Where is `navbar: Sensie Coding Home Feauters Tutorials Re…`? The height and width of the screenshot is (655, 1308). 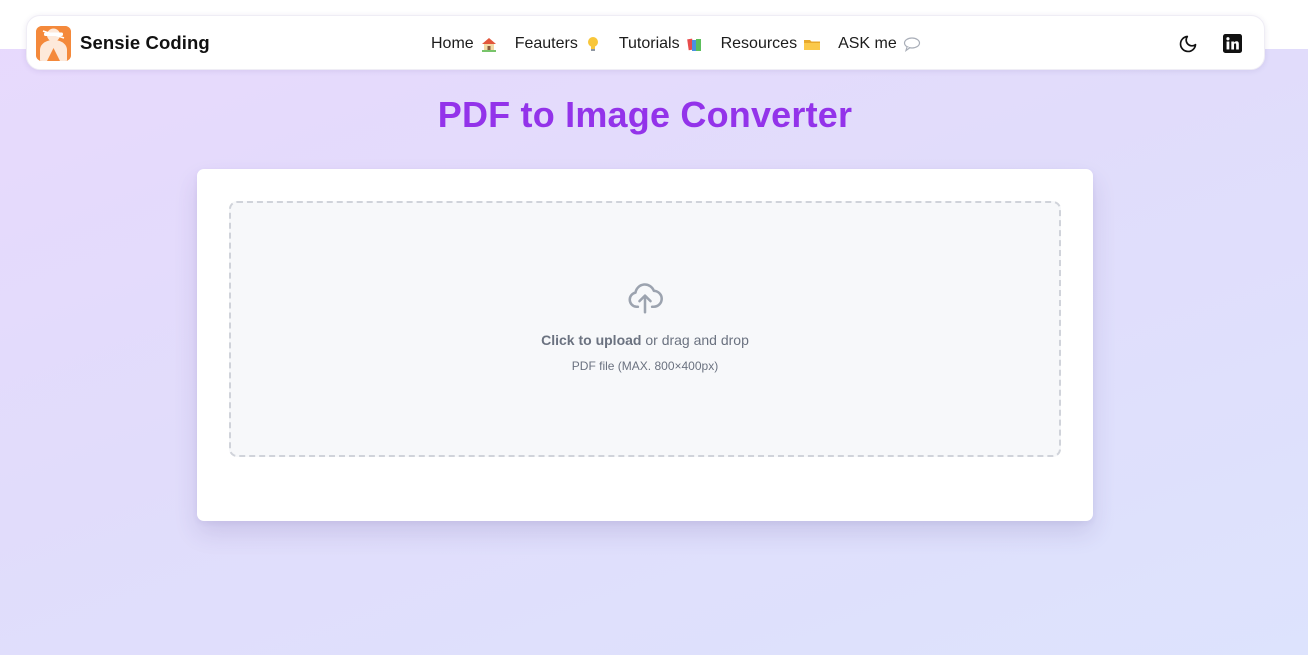 navbar: Sensie Coding Home Feauters Tutorials Re… is located at coordinates (645, 42).